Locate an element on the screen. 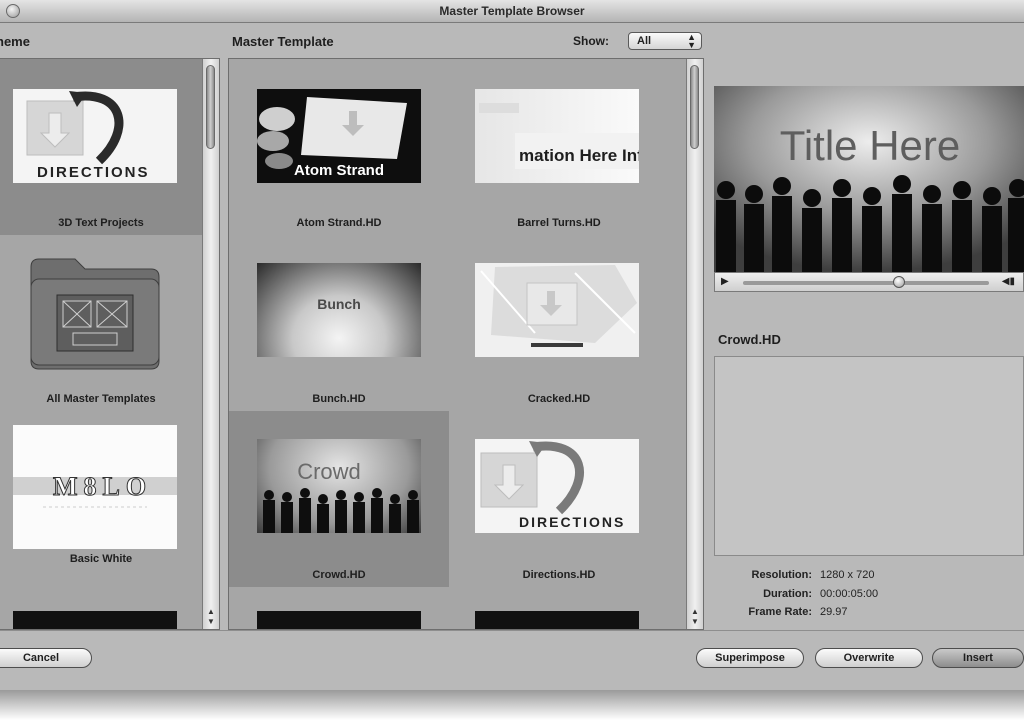 Image resolution: width=1024 pixels, height=720 pixels. template-tile-crowd: Crowd Crowd.HD is located at coordinates (339, 499).